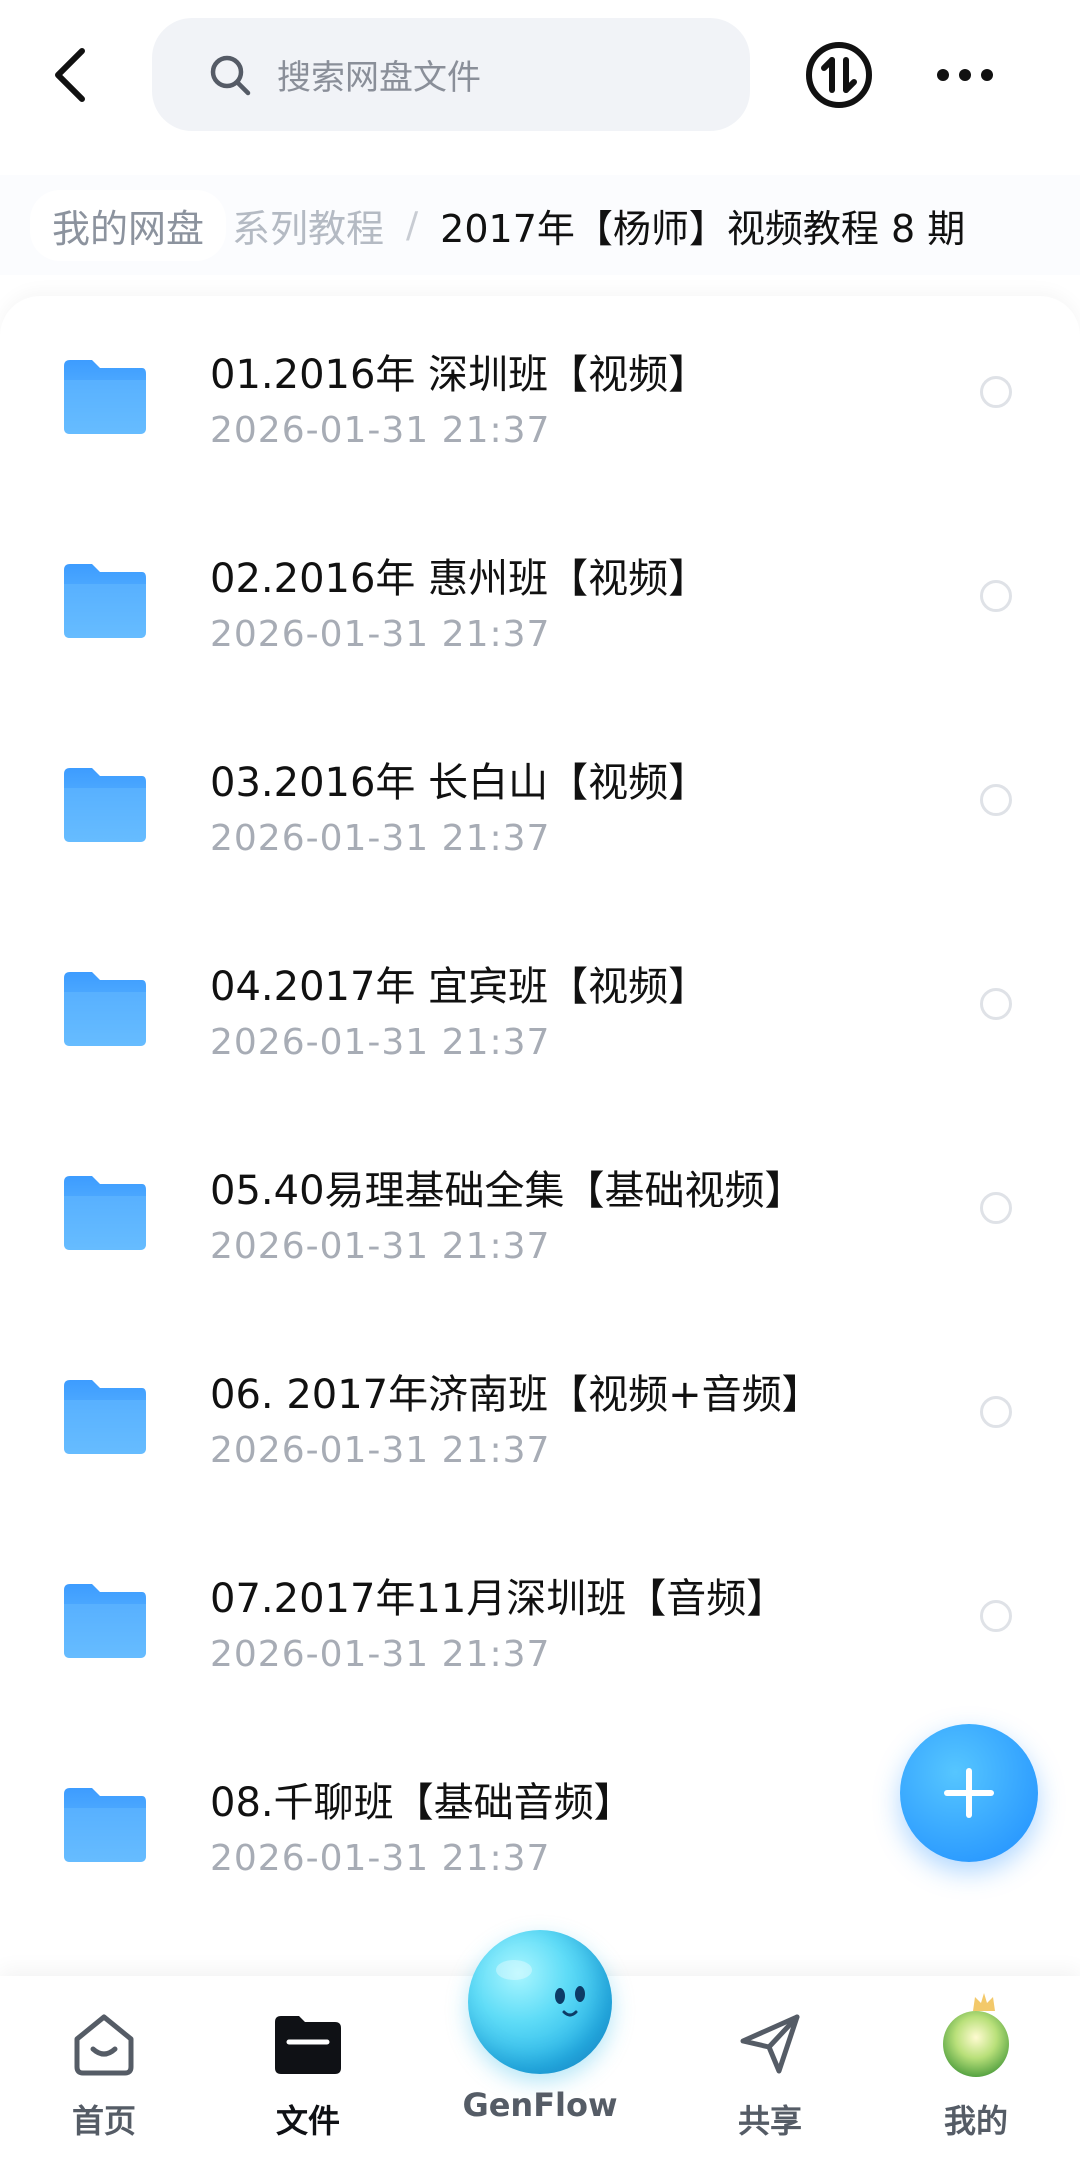 This screenshot has width=1080, height=2167. What do you see at coordinates (104, 2045) in the screenshot?
I see `home-icon` at bounding box center [104, 2045].